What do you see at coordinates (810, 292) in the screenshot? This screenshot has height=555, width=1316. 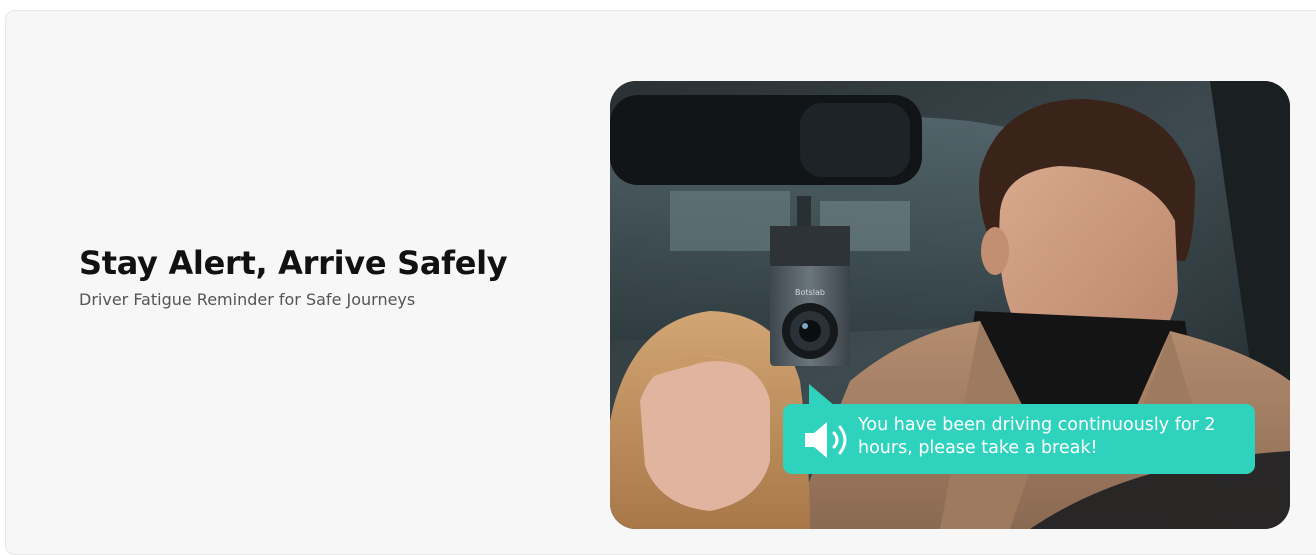 I see `camera-brand-label: Botslab` at bounding box center [810, 292].